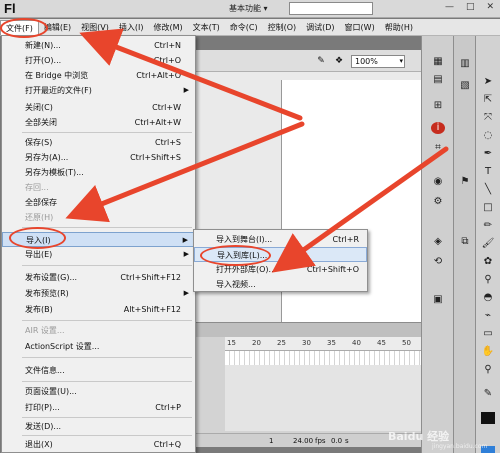 The image size is (500, 453). Describe the element at coordinates (378, 61) in the screenshot. I see `zoom-select: 100% ▾` at that location.